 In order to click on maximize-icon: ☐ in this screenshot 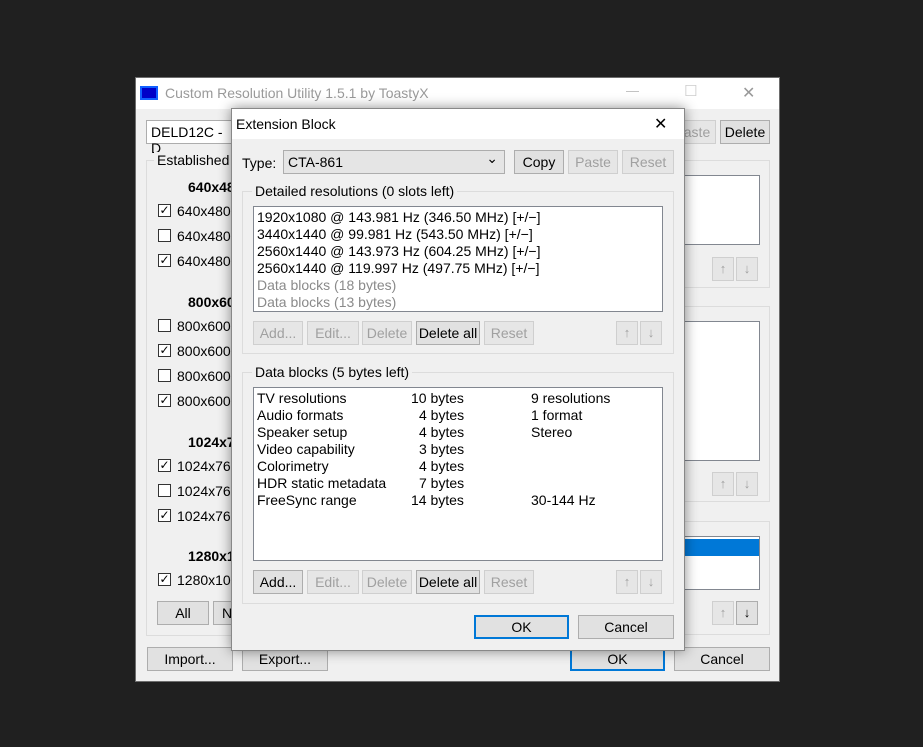, I will do `click(690, 91)`.